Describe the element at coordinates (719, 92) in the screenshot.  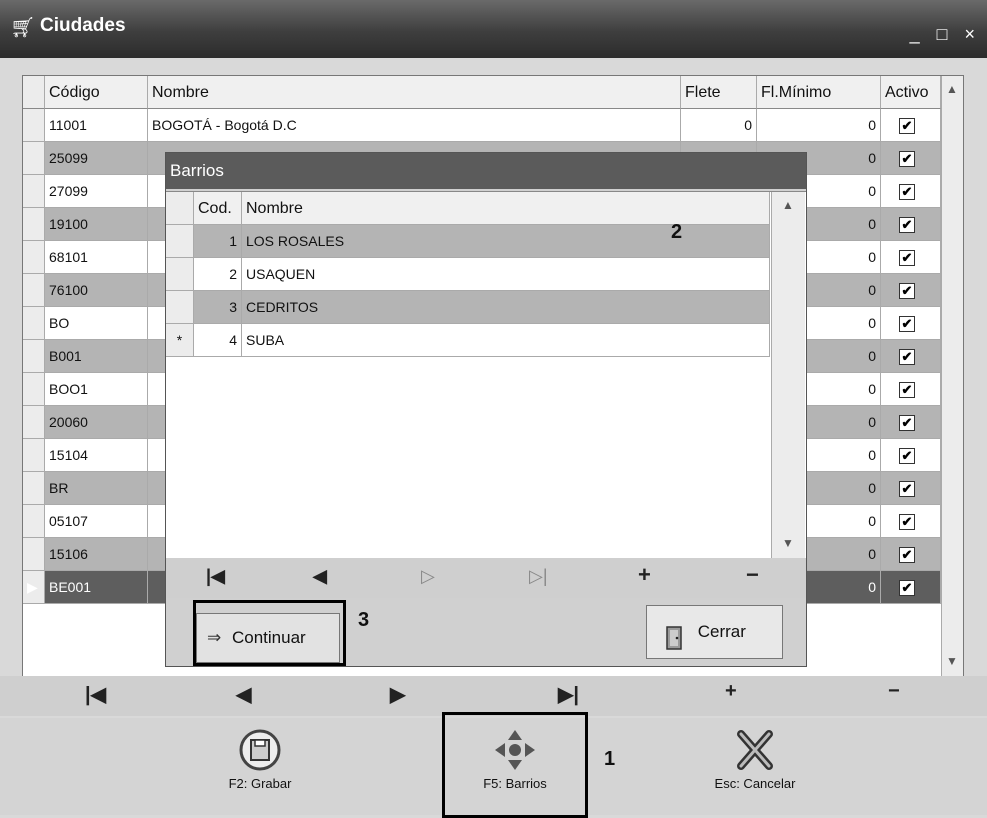
I see `header-flete: Flete` at that location.